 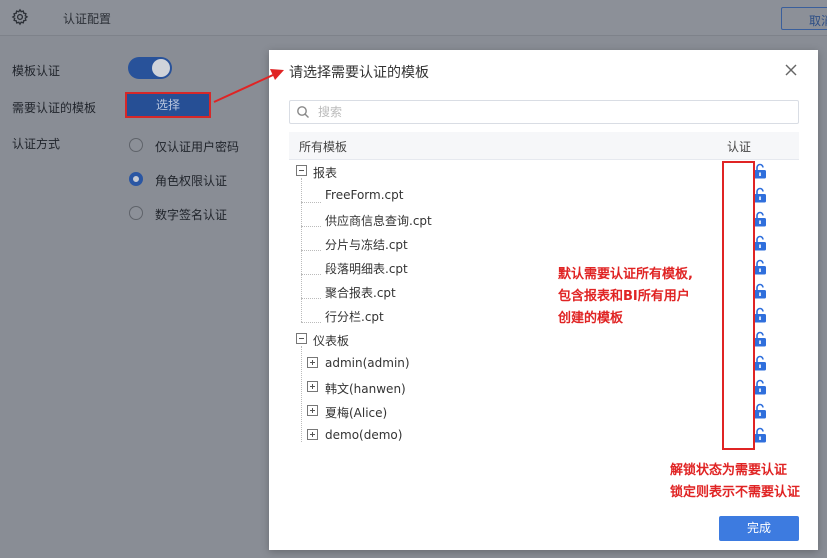 What do you see at coordinates (366, 269) in the screenshot?
I see `tree-item-label: 段落明细表.cpt` at bounding box center [366, 269].